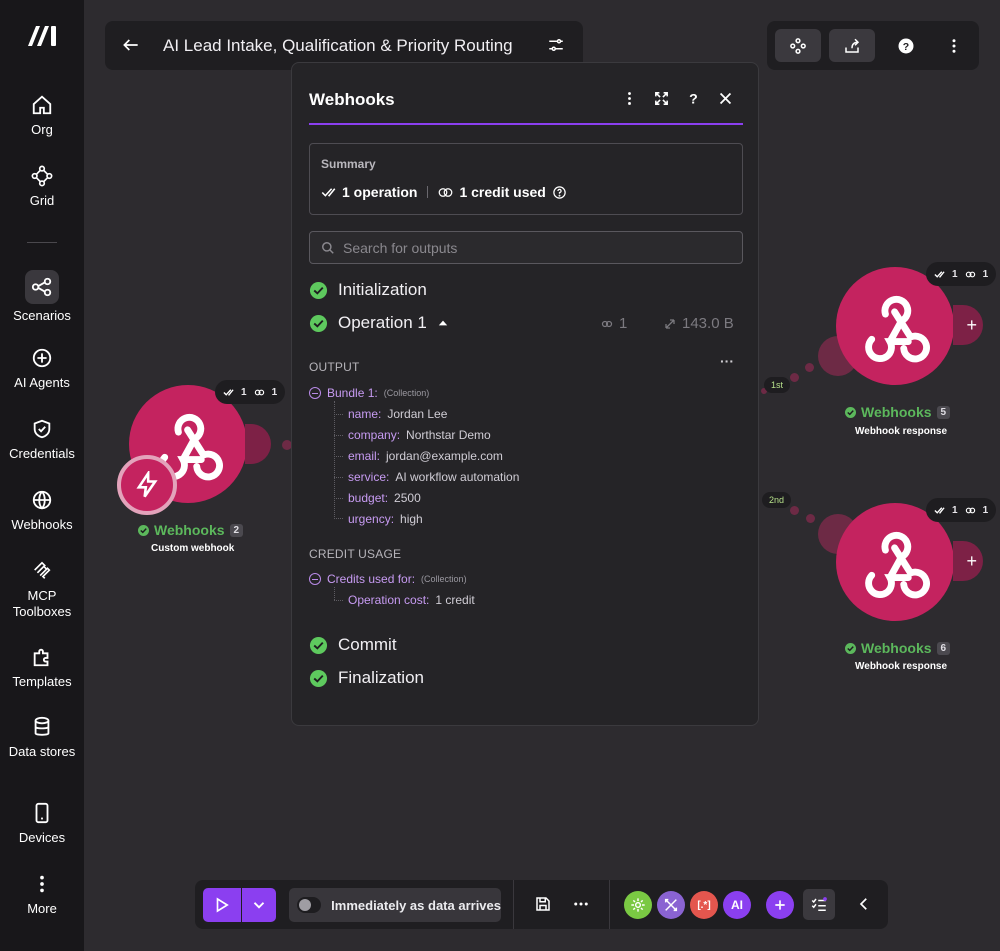 Image resolution: width=1000 pixels, height=951 pixels. What do you see at coordinates (366, 678) in the screenshot?
I see `step-finalization: Finalization` at bounding box center [366, 678].